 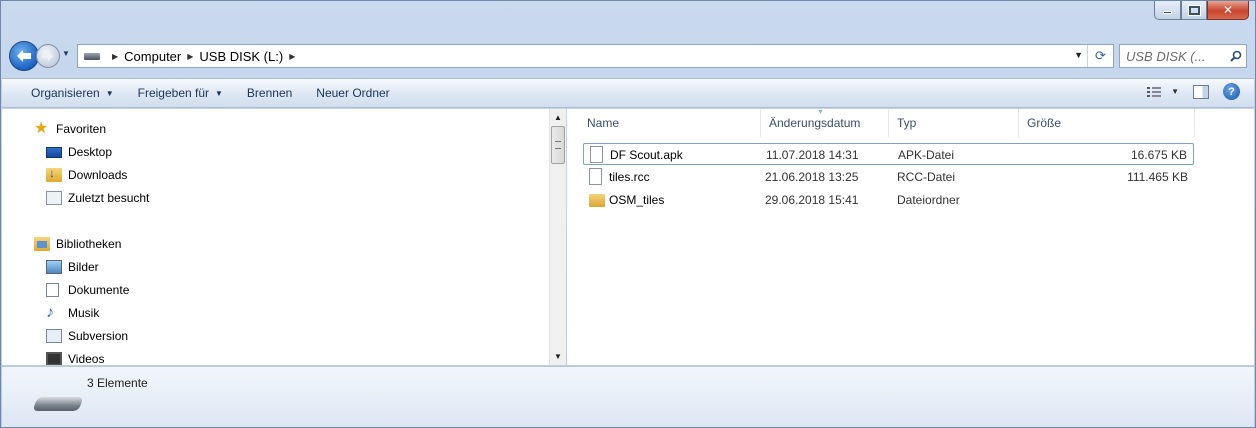 What do you see at coordinates (1157, 177) in the screenshot?
I see `file-size: 111.465 KB` at bounding box center [1157, 177].